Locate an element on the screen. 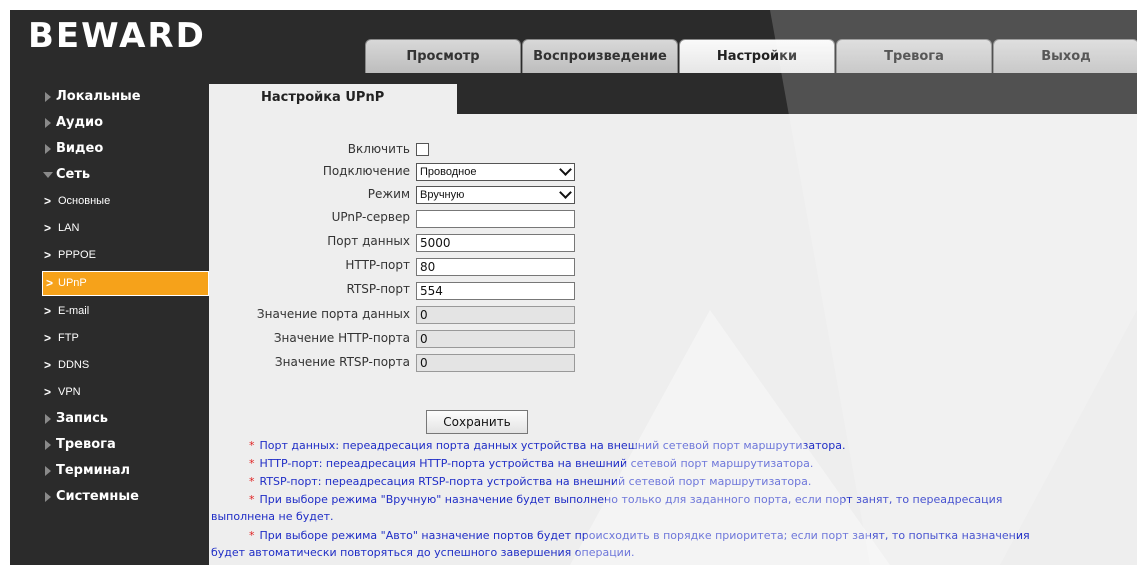 The width and height of the screenshot is (1137, 565). sidebar-item-system: Системные is located at coordinates (110, 497).